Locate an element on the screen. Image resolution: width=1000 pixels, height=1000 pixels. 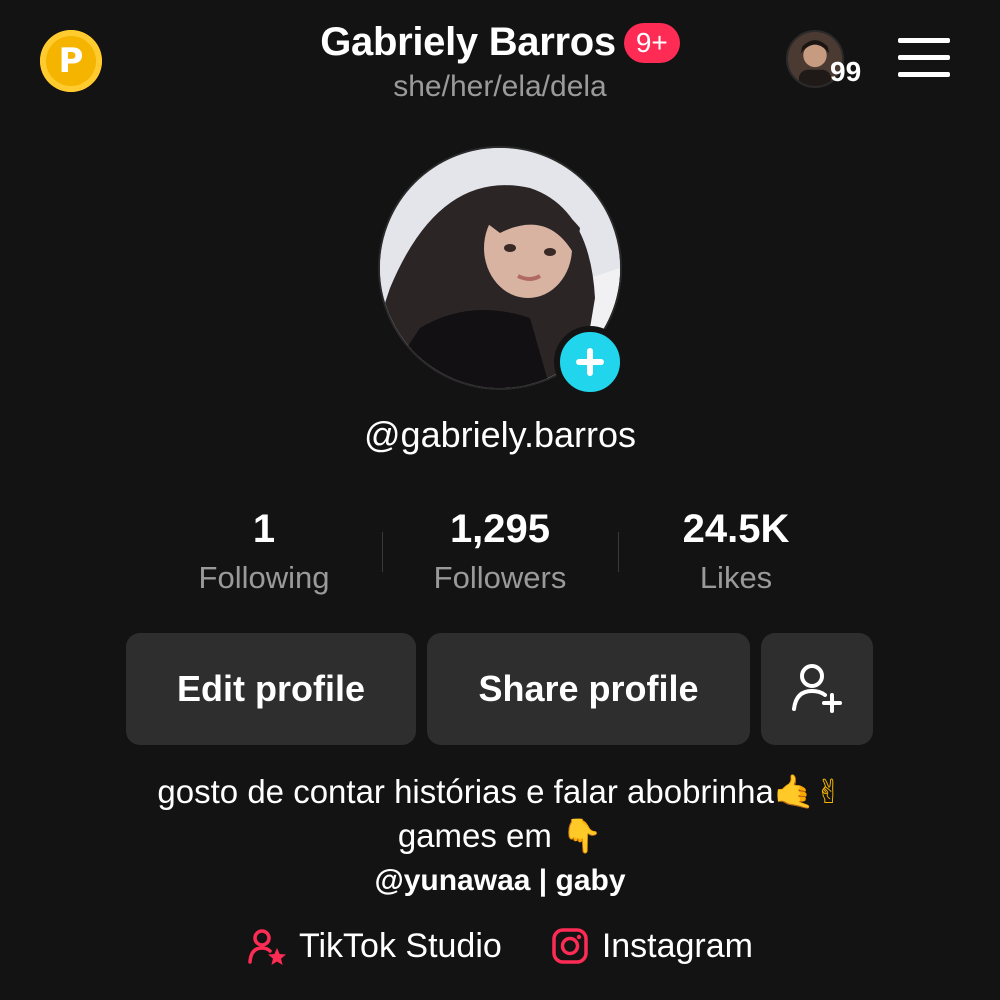
stat-value: 1 is located at coordinates (264, 529).